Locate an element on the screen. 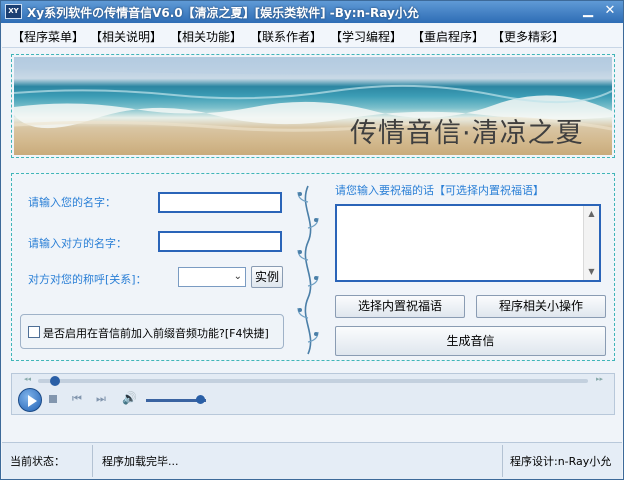 Image resolution: width=624 pixels, height=480 pixels. your-name-input is located at coordinates (220, 202).